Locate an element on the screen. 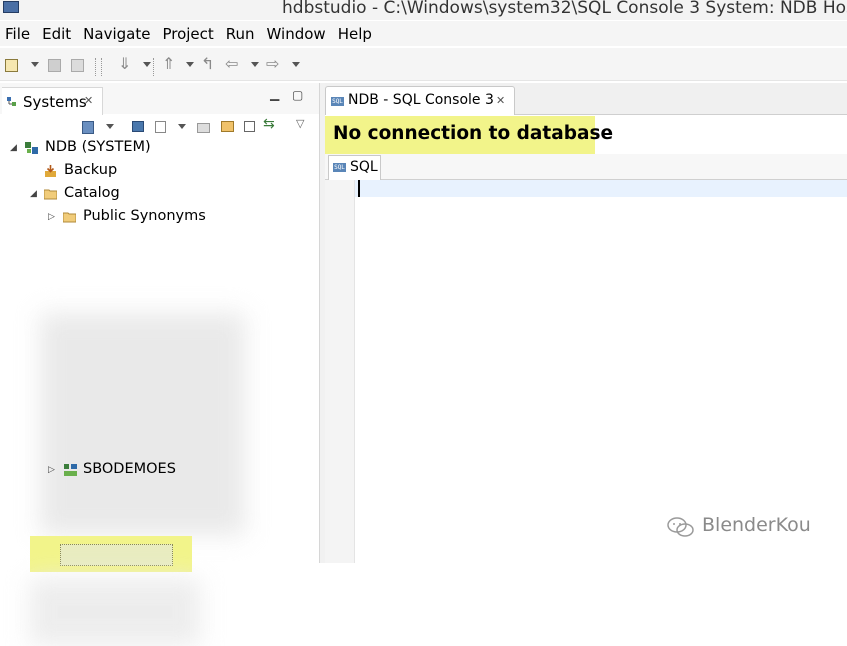  tab-sql: SQL SQL is located at coordinates (354, 167).